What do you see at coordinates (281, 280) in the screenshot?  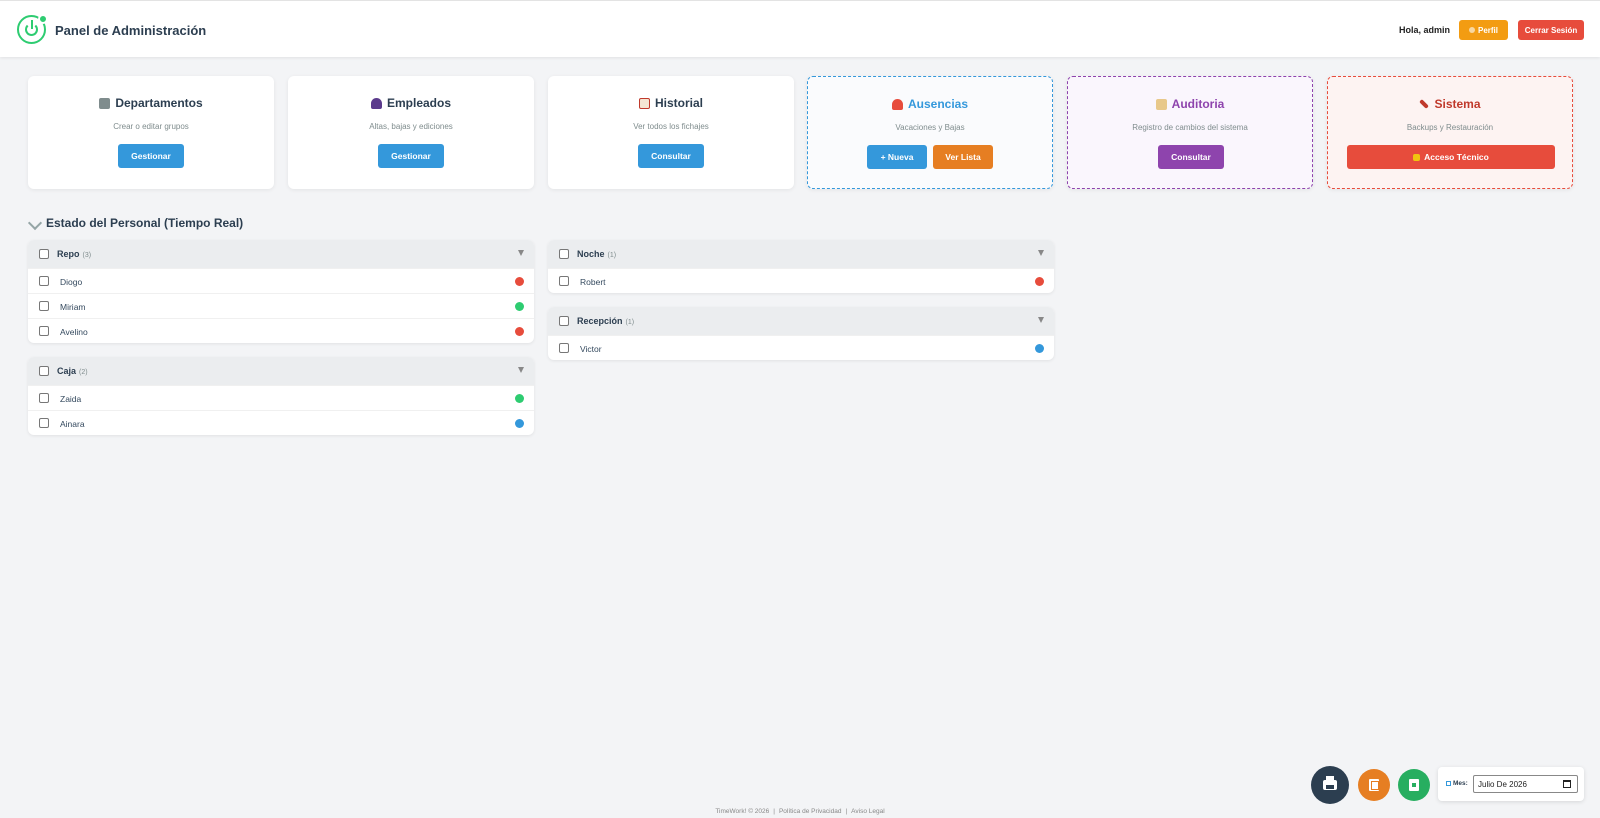 I see `list-item: Diogo` at bounding box center [281, 280].